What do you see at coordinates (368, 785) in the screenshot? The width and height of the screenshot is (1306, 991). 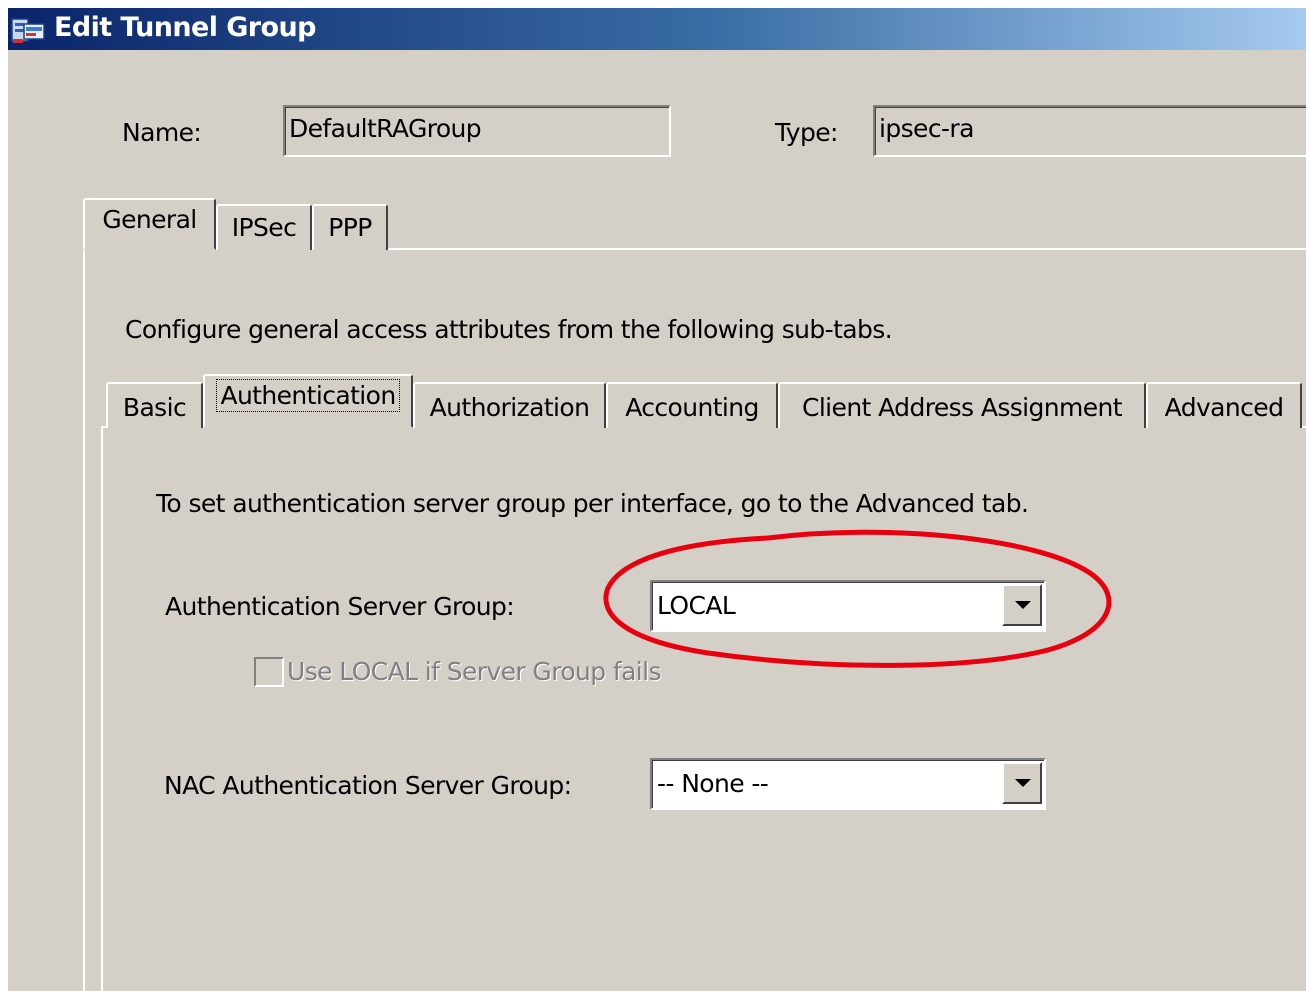 I see `nac-server-group-label: NAC Authentication Server Group:` at bounding box center [368, 785].